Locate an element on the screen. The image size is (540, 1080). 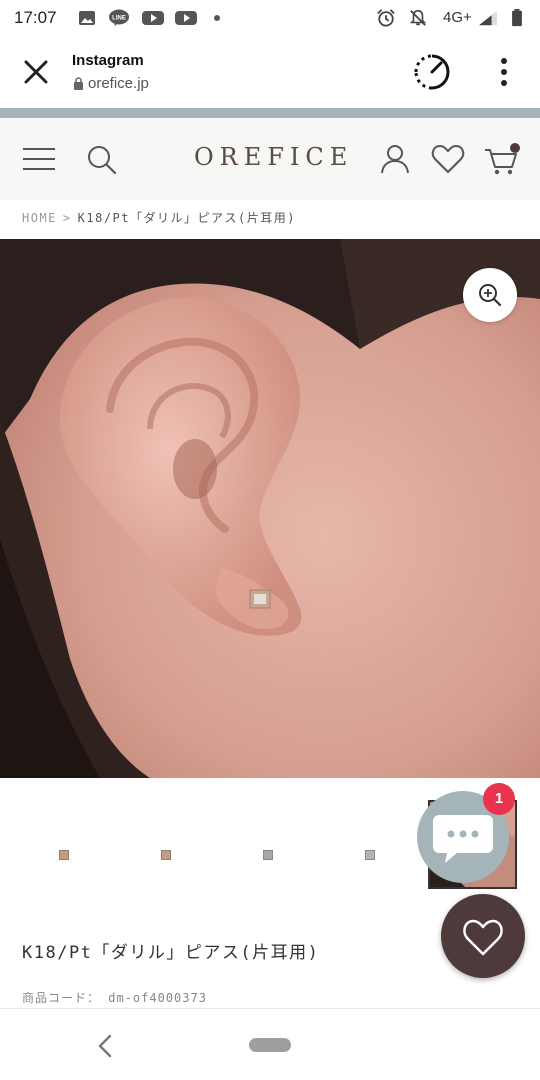
home-pill is located at coordinates (270, 1045).